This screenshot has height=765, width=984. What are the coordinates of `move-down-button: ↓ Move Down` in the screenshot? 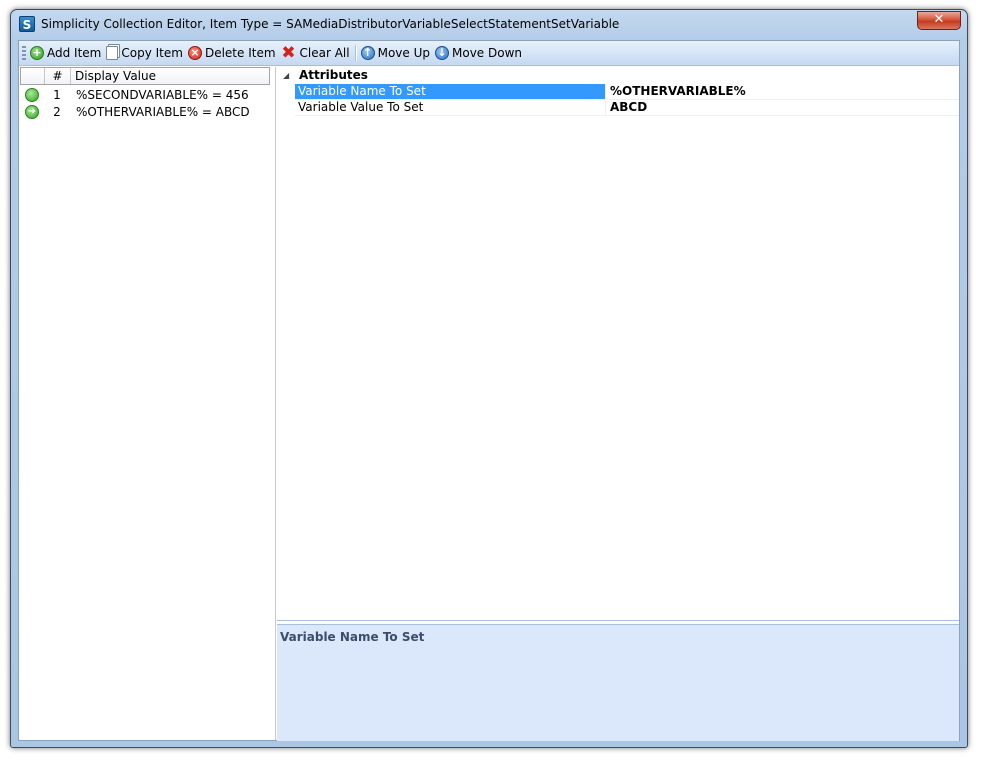 It's located at (479, 53).